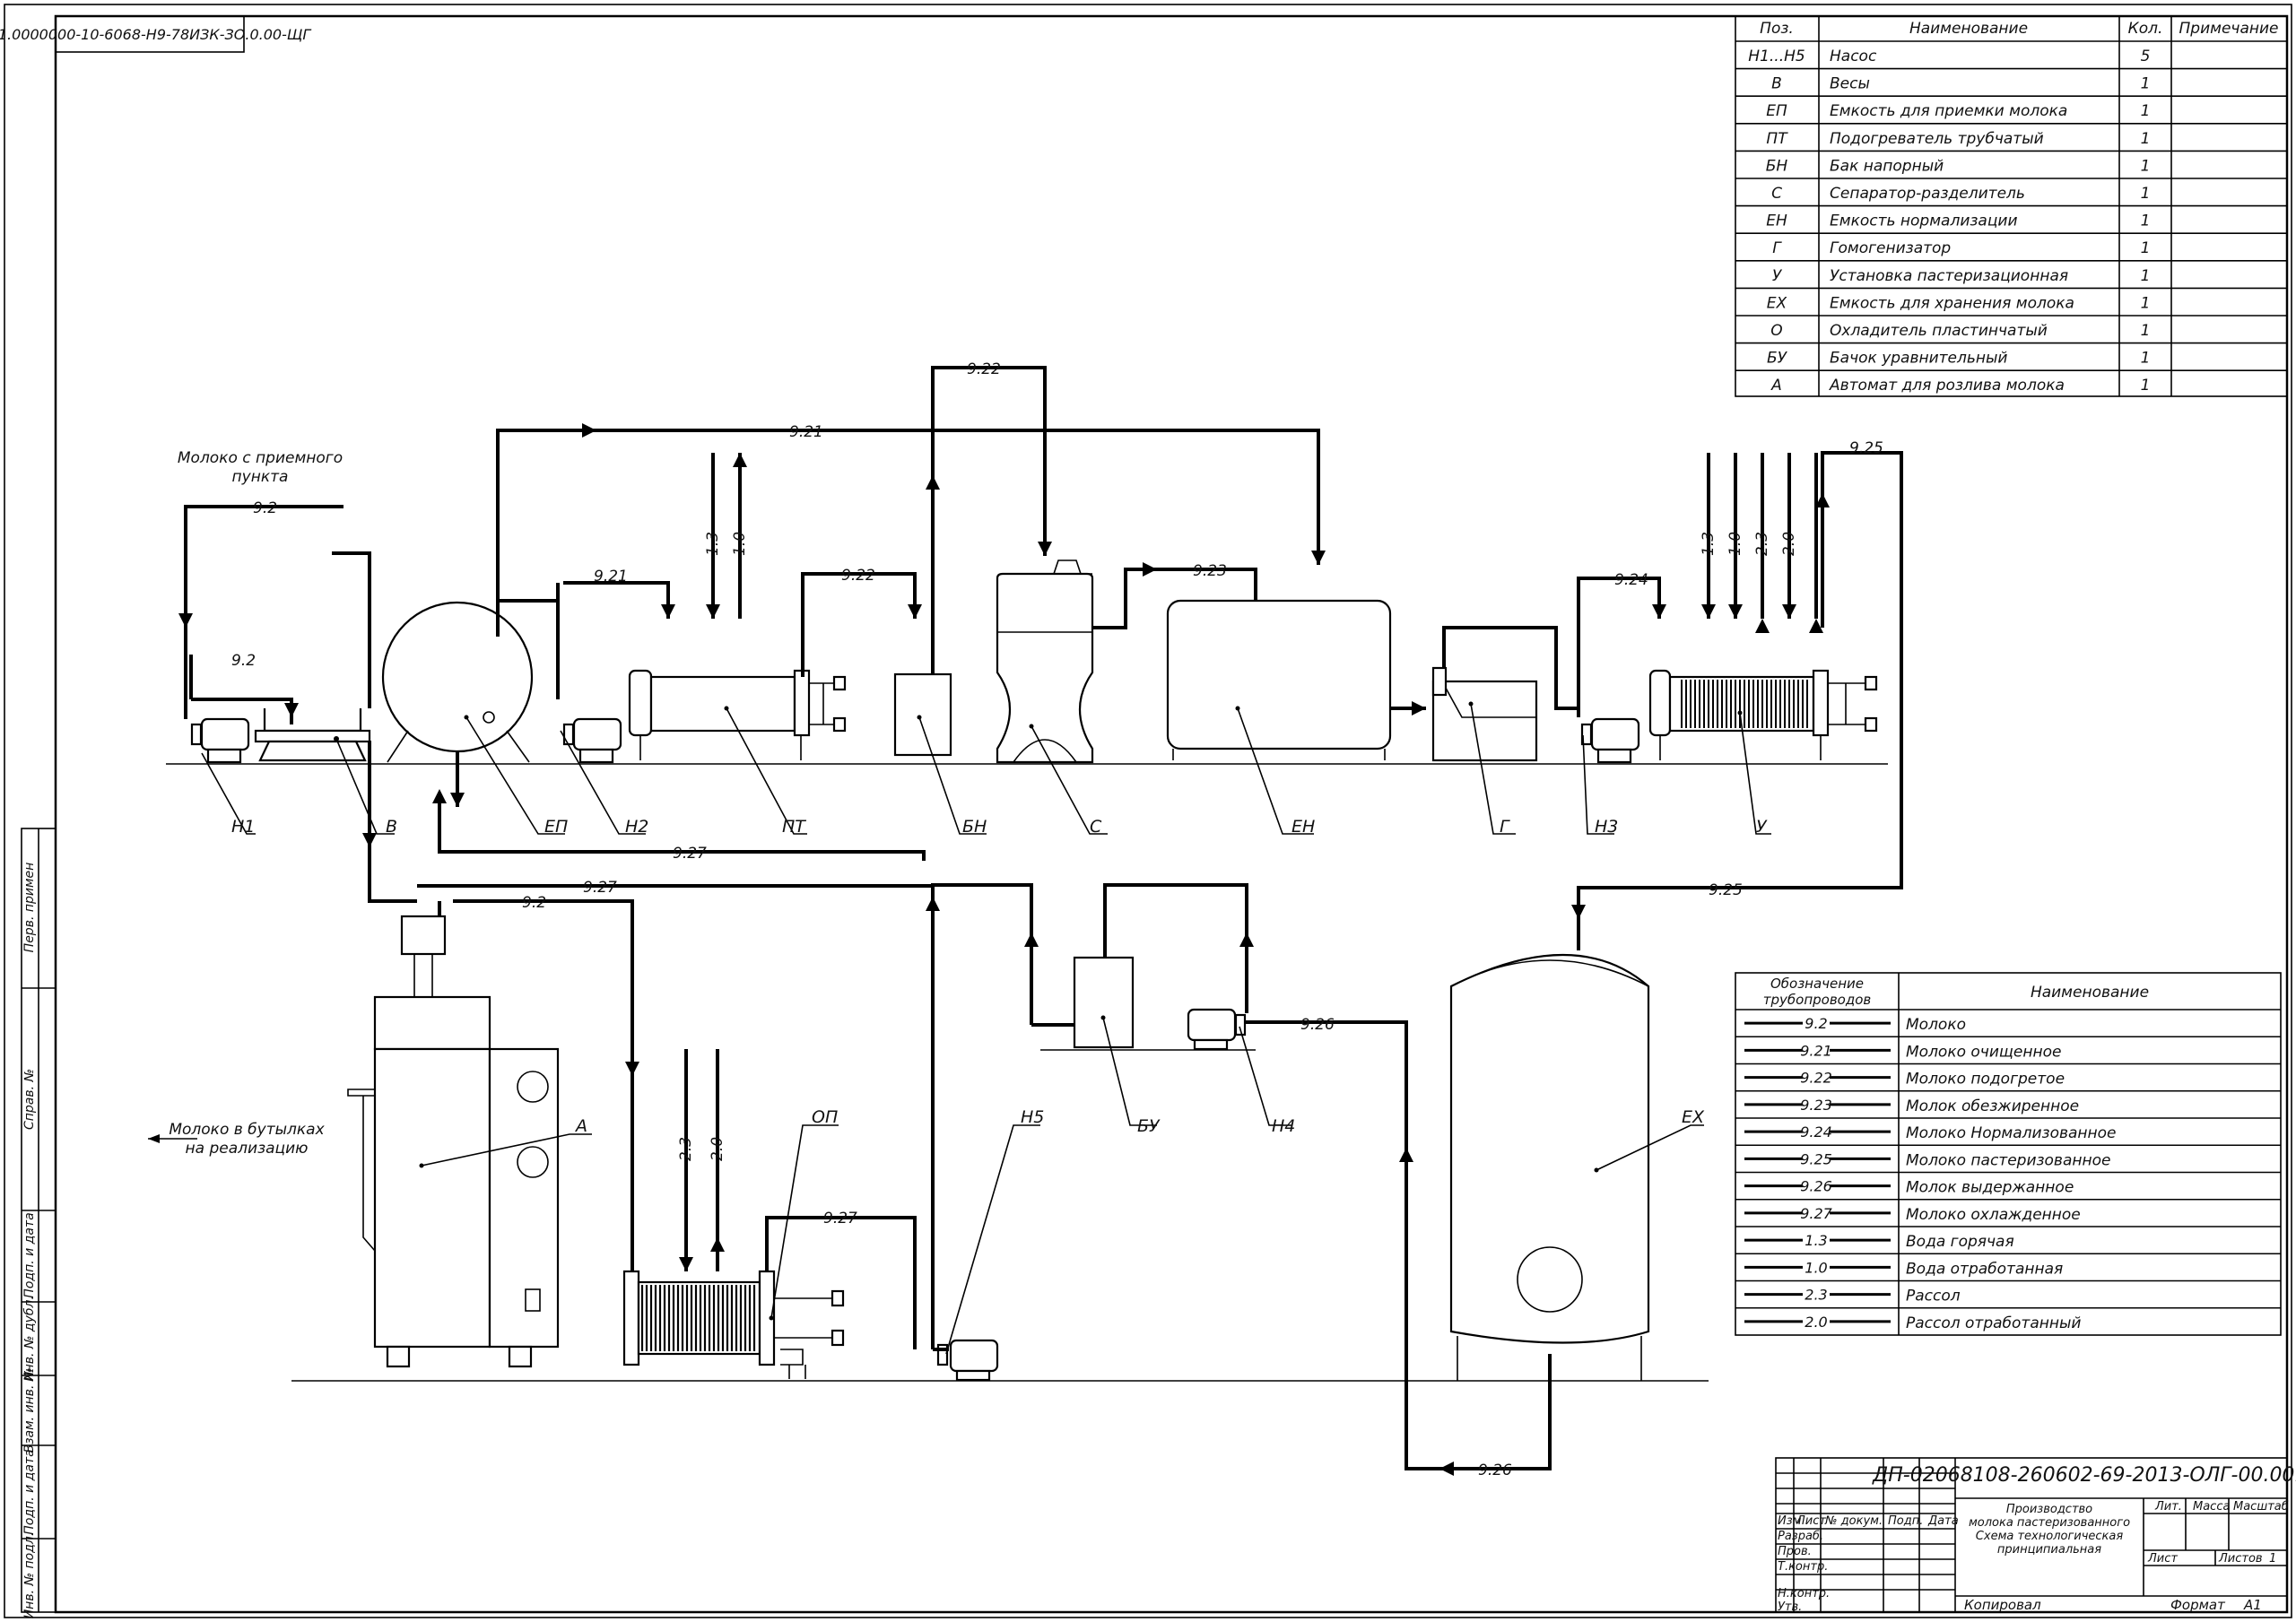 Image resolution: width=2296 pixels, height=1622 pixels. I want to click on eq-label-en: ЕН, so click(1303, 827).